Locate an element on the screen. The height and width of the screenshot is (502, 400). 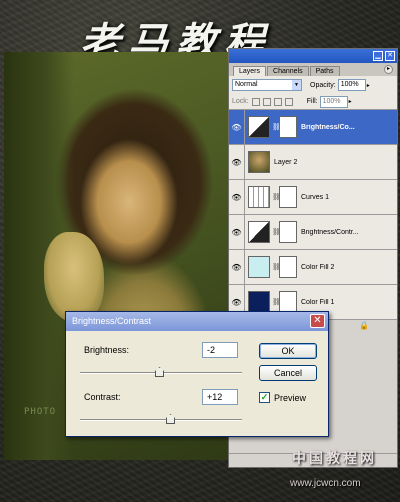
fill-input: 100% is located at coordinates (333, 101).